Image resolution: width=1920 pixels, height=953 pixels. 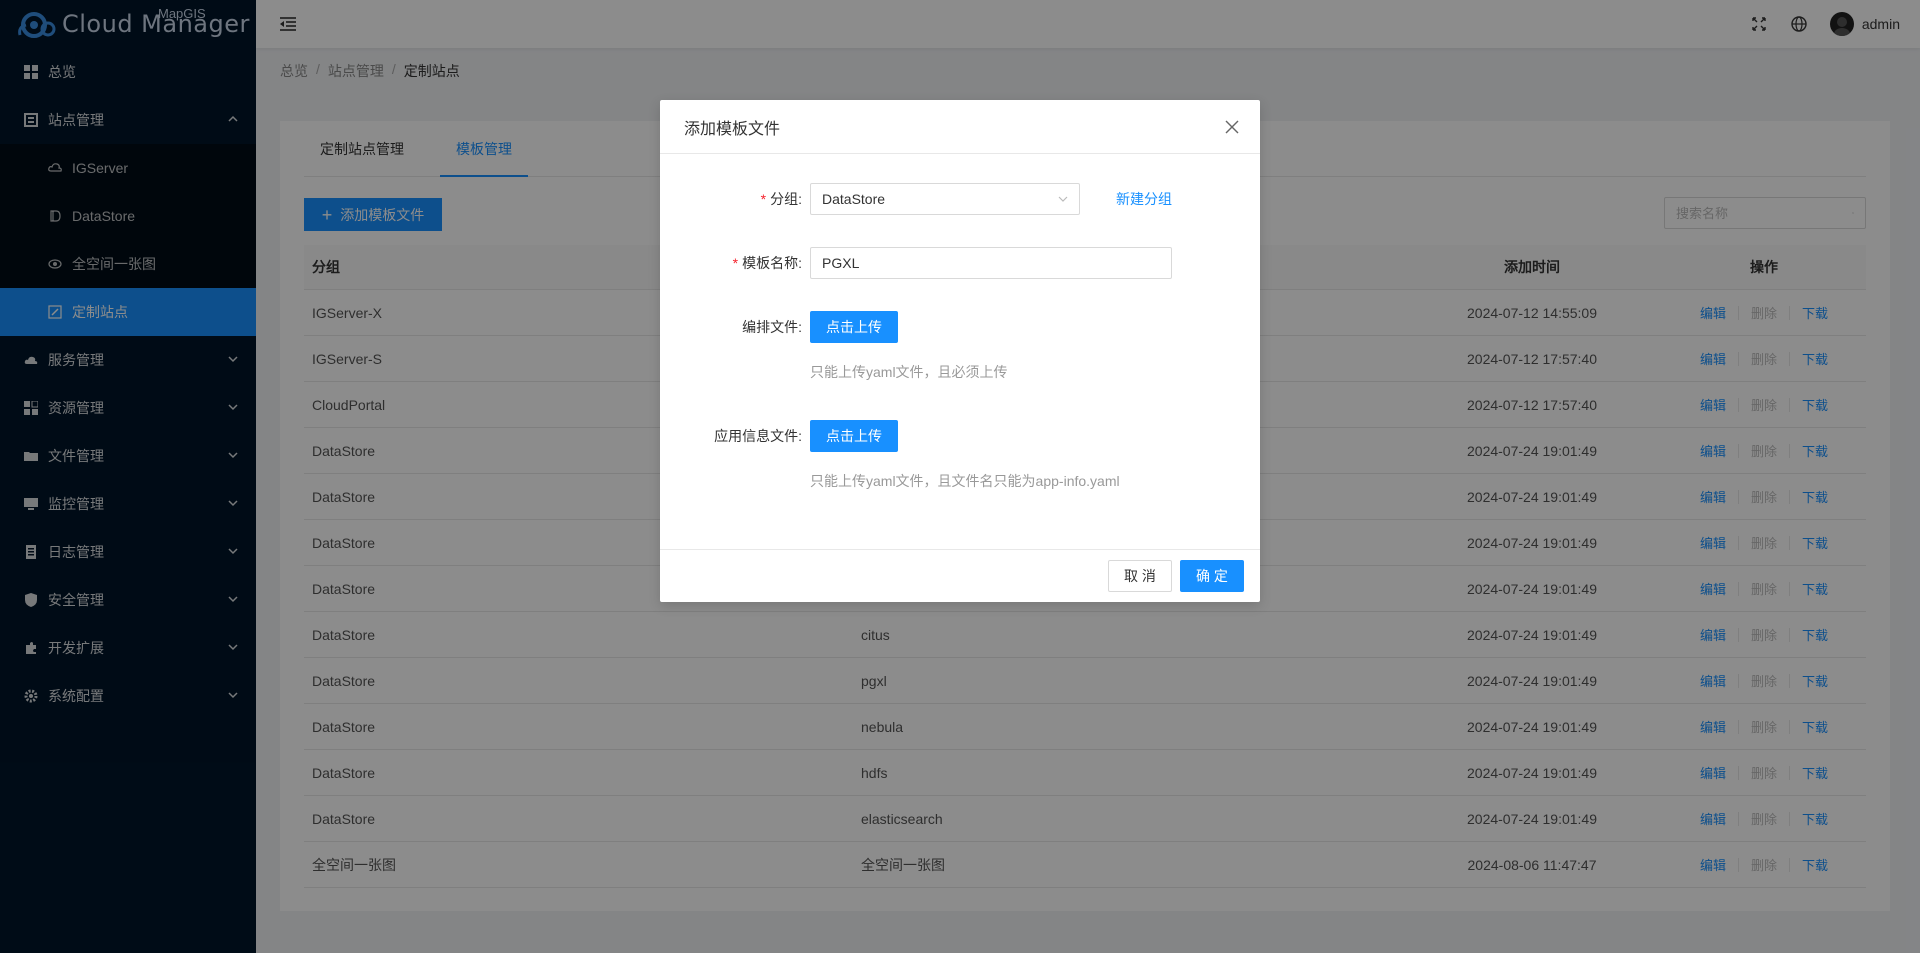 I want to click on compose-hint: 只能上传yaml文件，且必须上传, so click(x=909, y=372).